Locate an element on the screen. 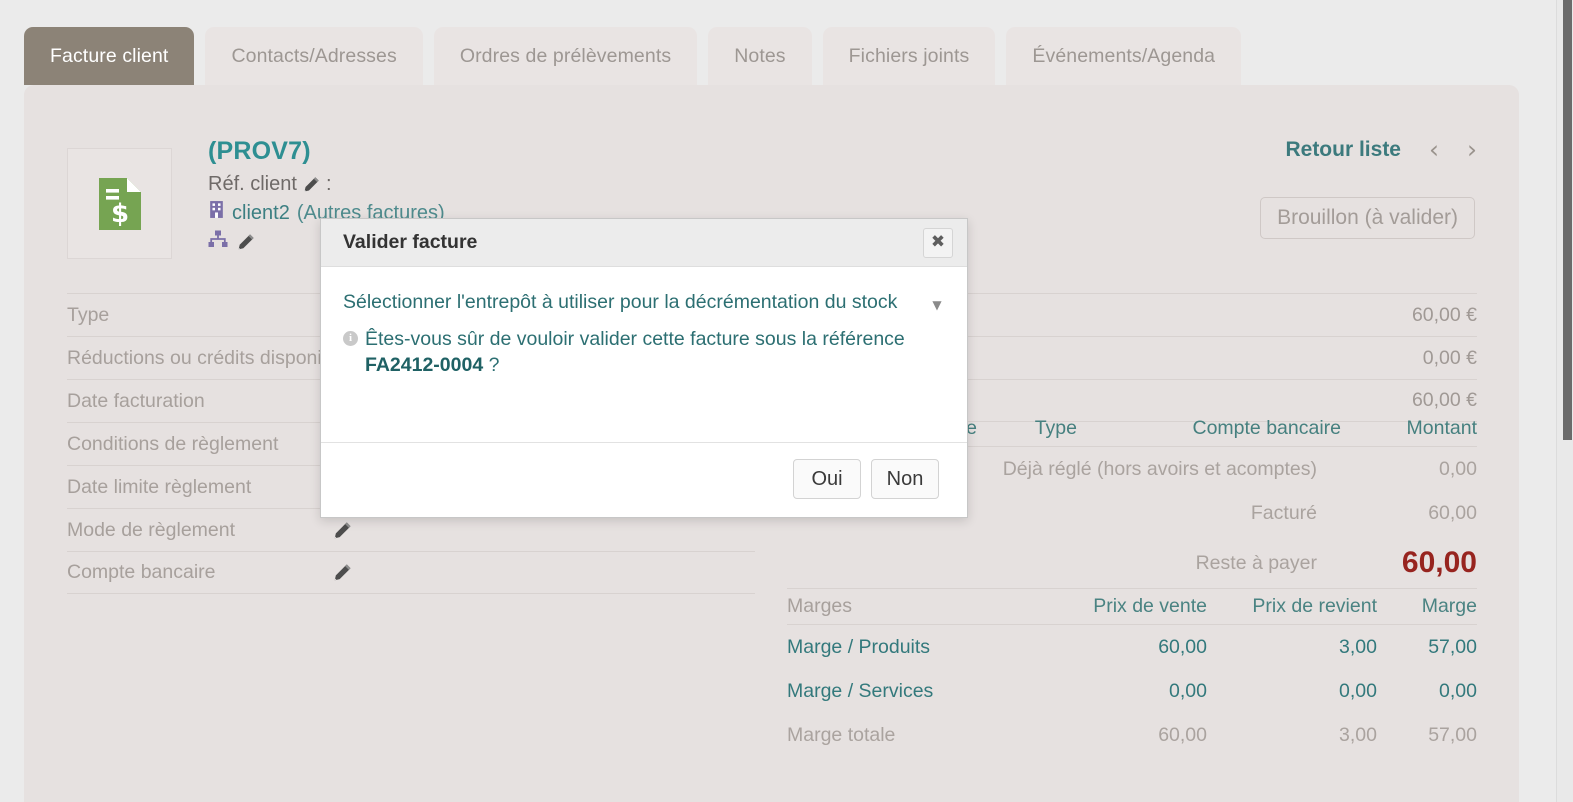 The image size is (1573, 802). client-ref-label: Réf. client is located at coordinates (252, 184).